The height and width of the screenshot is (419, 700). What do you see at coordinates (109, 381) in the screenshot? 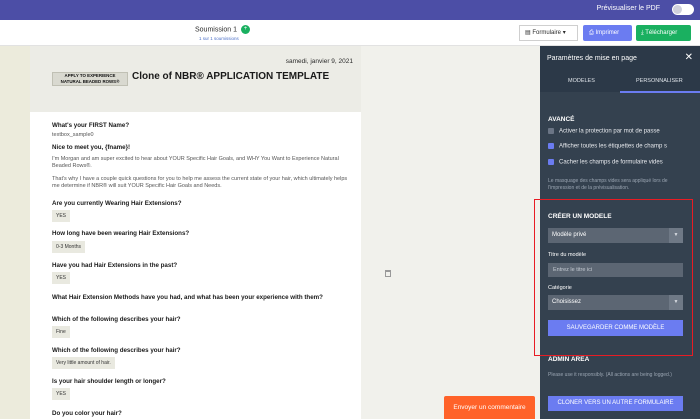
I see `question-label: Is your hair shoulder length or longer?` at bounding box center [109, 381].